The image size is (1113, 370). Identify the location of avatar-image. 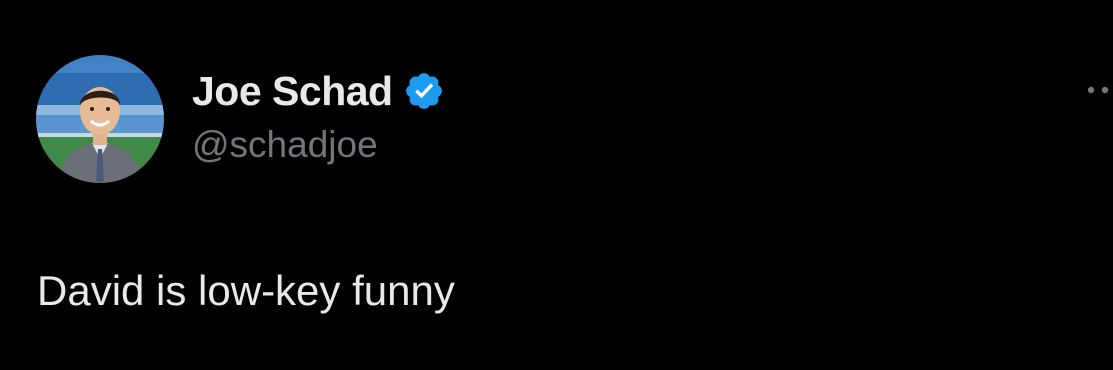
(100, 119).